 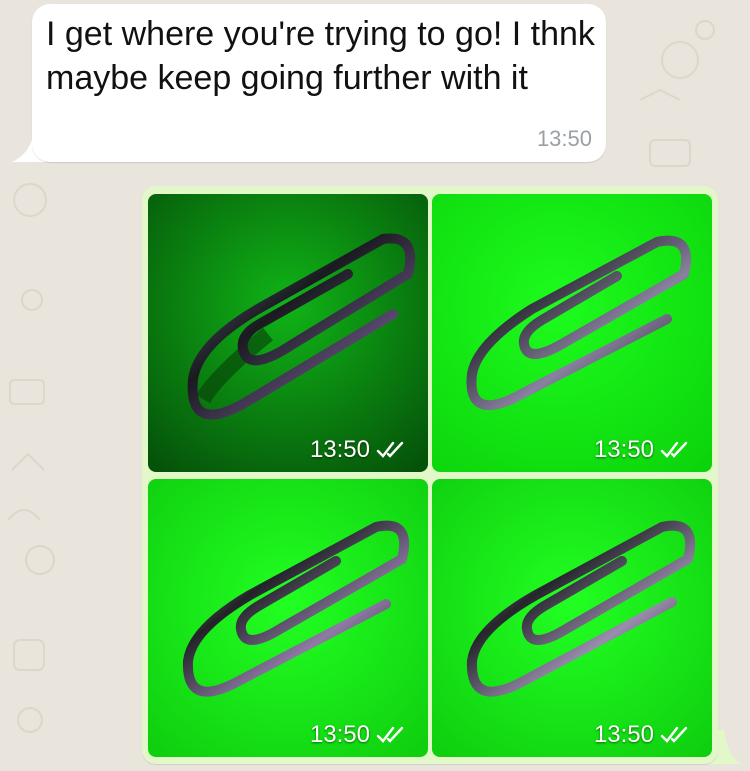 I want to click on tile-4-time: 13:50, so click(x=623, y=734).